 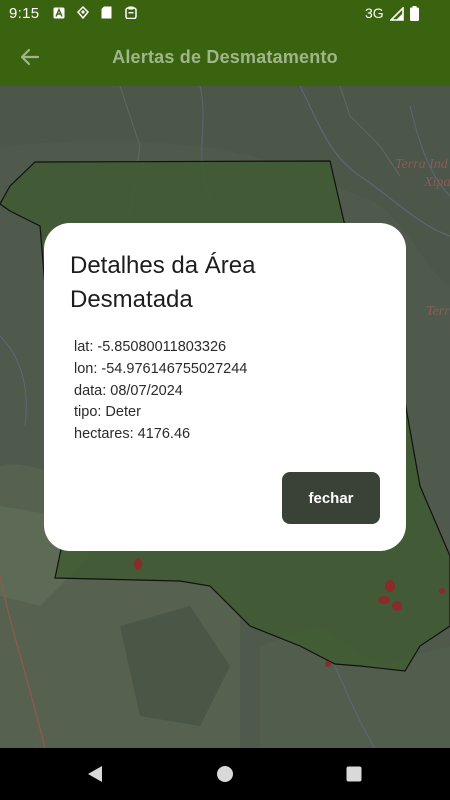 I want to click on date-text: data: 08/07/2024, so click(x=128, y=390).